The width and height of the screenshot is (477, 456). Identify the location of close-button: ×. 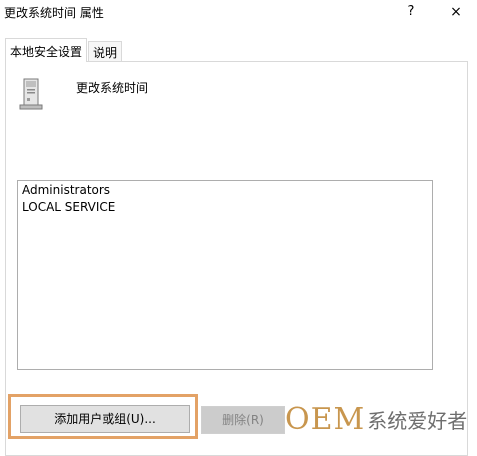
(456, 12).